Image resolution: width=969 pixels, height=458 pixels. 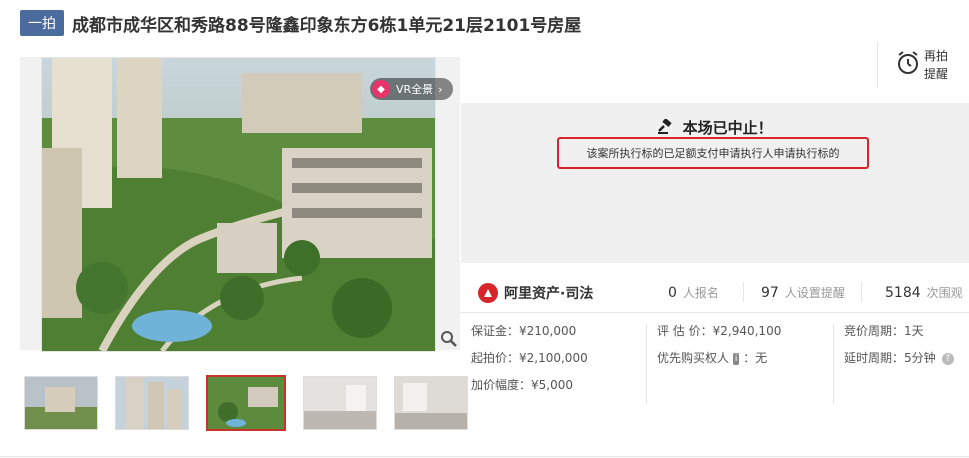 What do you see at coordinates (415, 89) in the screenshot?
I see `vr-label: VR全景` at bounding box center [415, 89].